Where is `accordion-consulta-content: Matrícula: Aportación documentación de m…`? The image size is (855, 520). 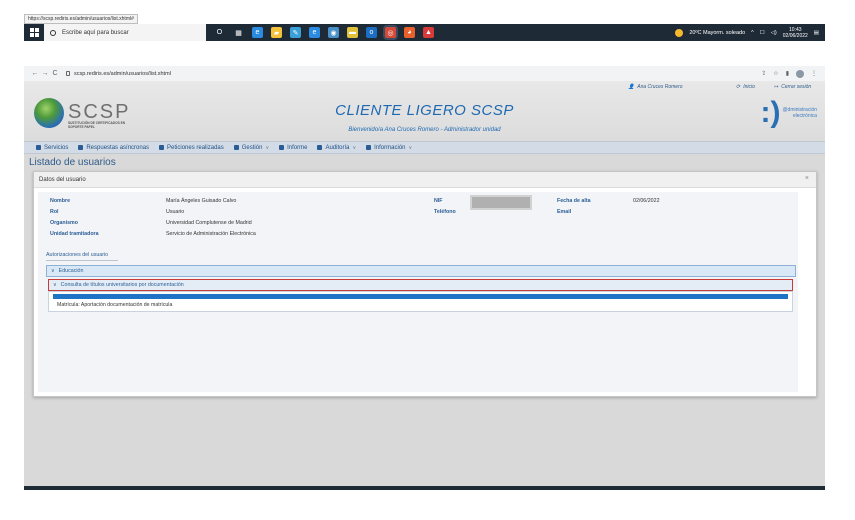 accordion-consulta-content: Matrícula: Aportación documentación de m… is located at coordinates (420, 301).